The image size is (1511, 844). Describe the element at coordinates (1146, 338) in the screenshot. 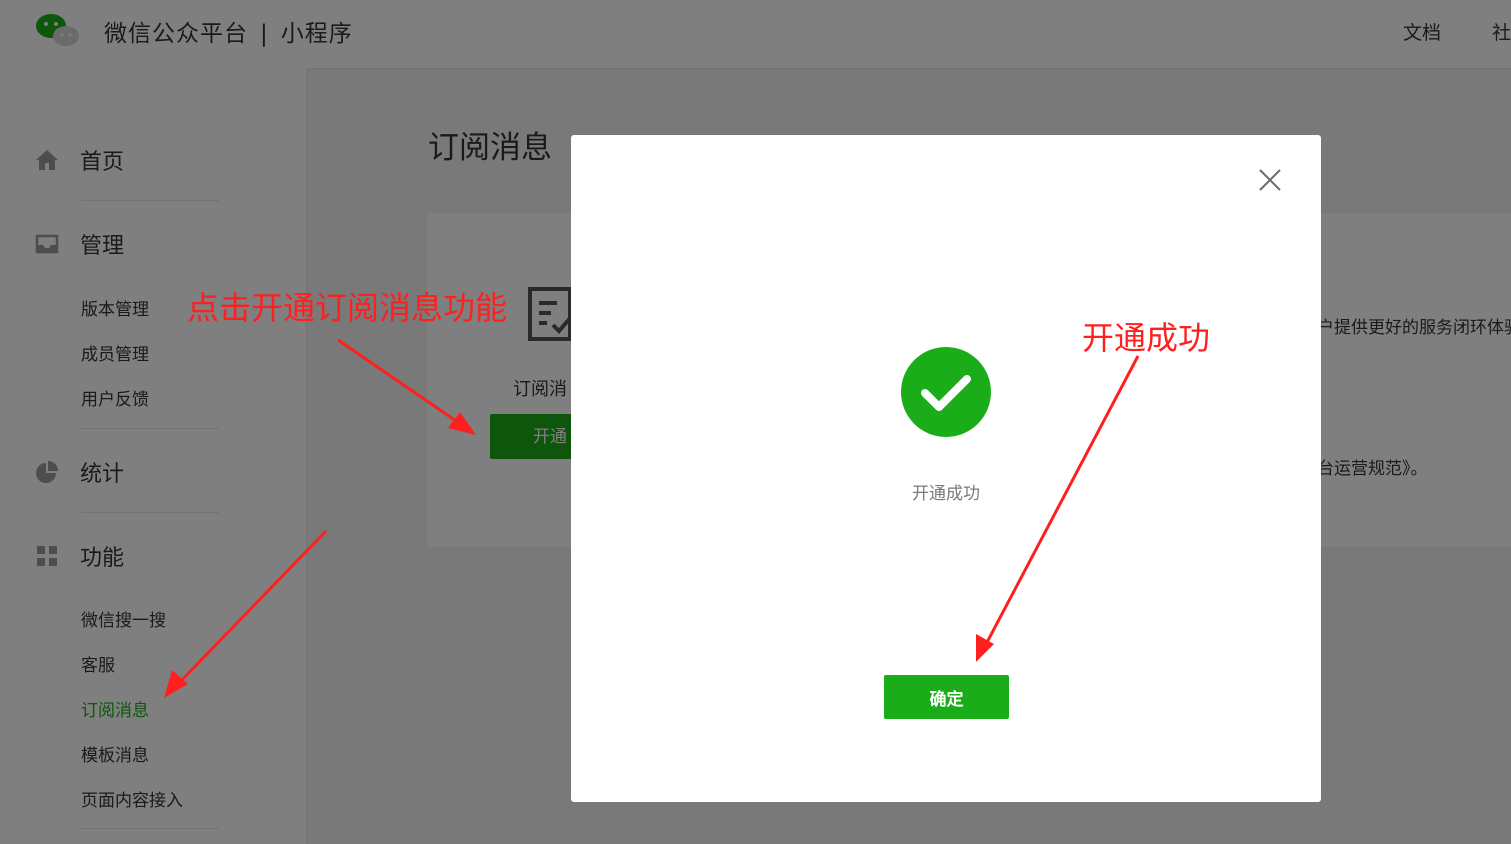

I see `annotation-right-note: 开通成功` at that location.